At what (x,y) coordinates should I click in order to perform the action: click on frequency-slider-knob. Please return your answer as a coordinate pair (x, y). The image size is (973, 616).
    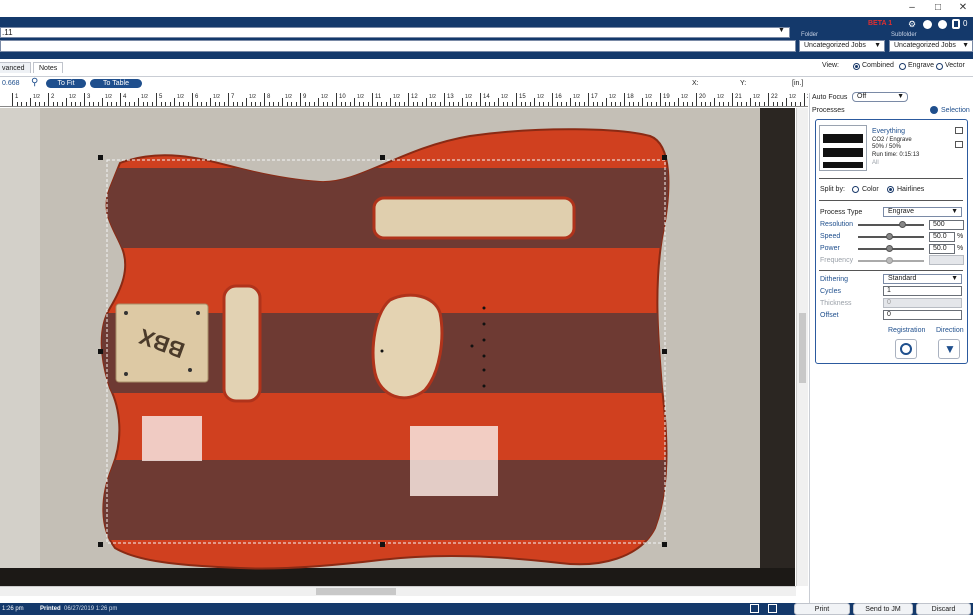
    Looking at the image, I should click on (889, 260).